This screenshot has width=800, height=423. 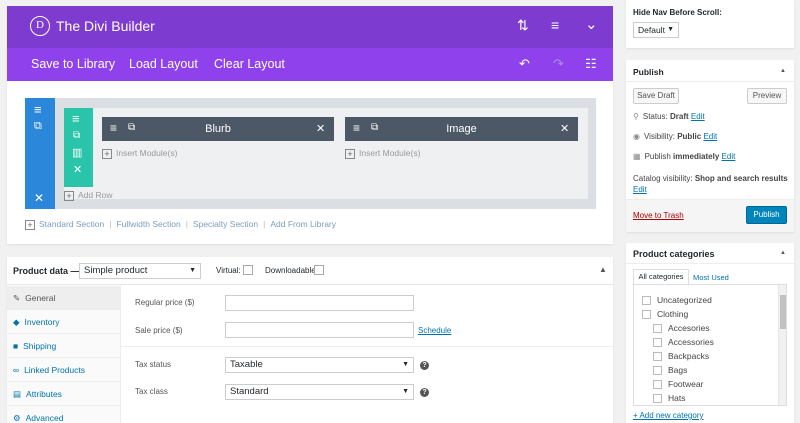 I want to click on hide-nav-select: Default ▼, so click(x=656, y=30).